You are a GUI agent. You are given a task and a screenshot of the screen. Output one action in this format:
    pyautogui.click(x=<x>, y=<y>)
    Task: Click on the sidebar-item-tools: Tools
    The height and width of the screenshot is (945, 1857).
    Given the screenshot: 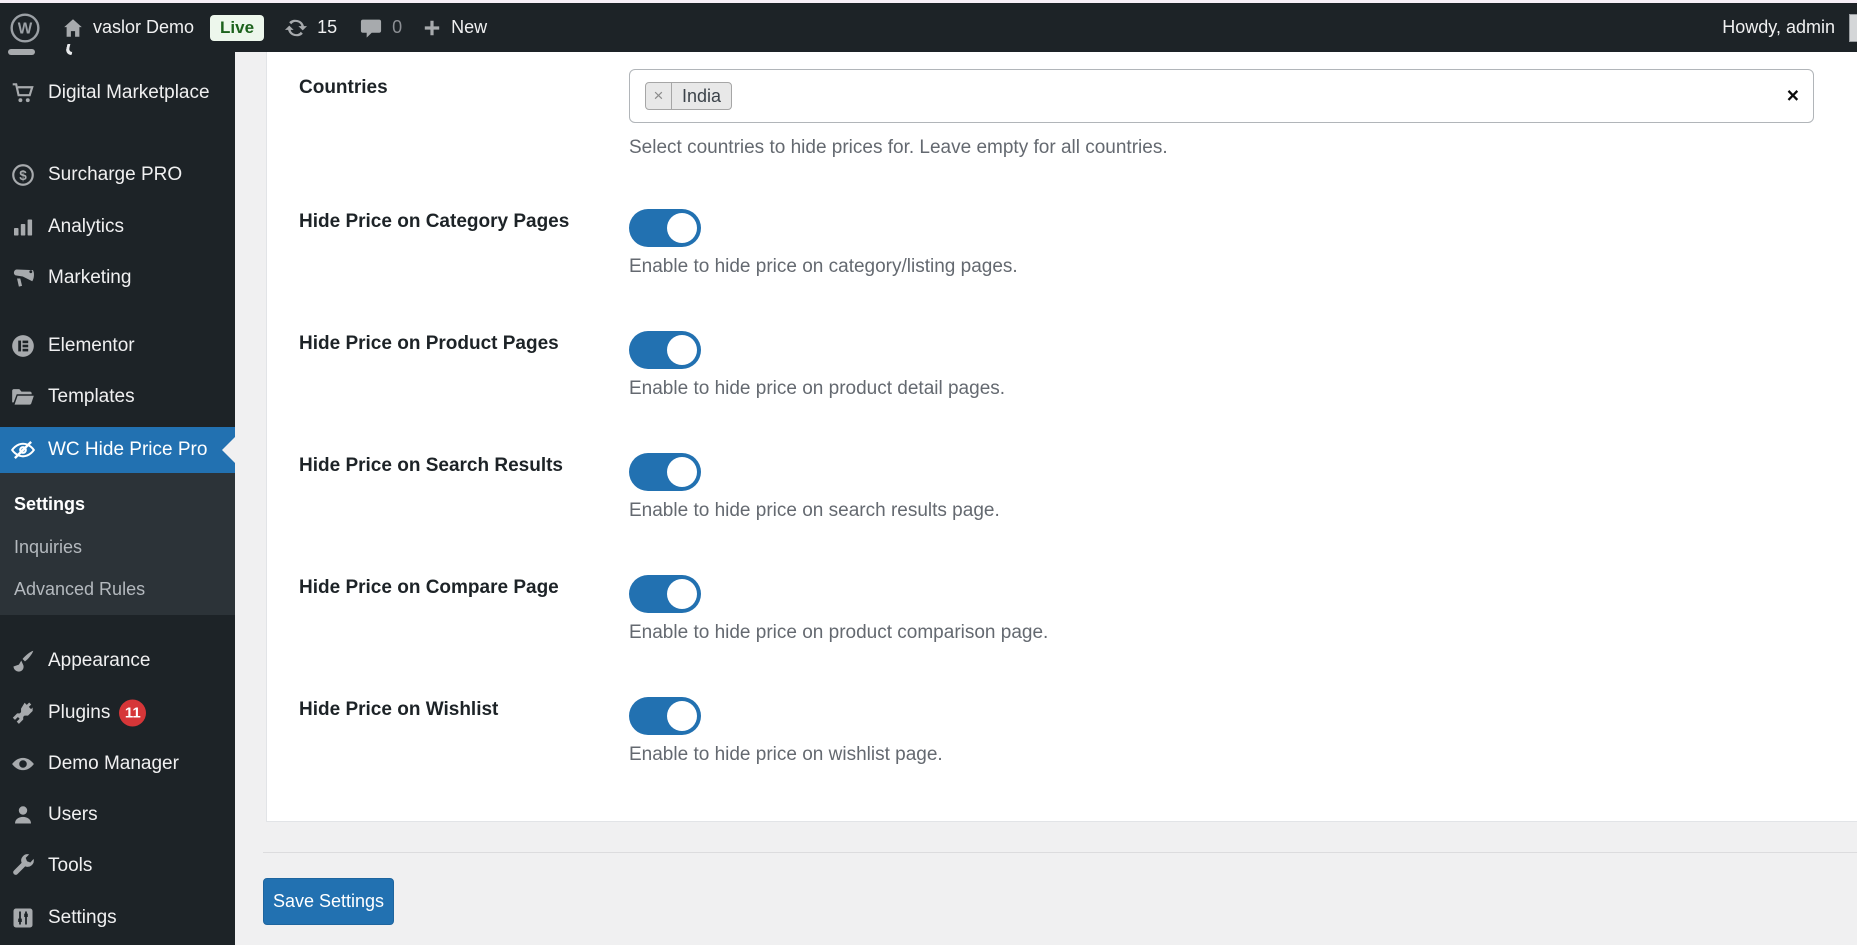 What is the action you would take?
    pyautogui.click(x=117, y=866)
    